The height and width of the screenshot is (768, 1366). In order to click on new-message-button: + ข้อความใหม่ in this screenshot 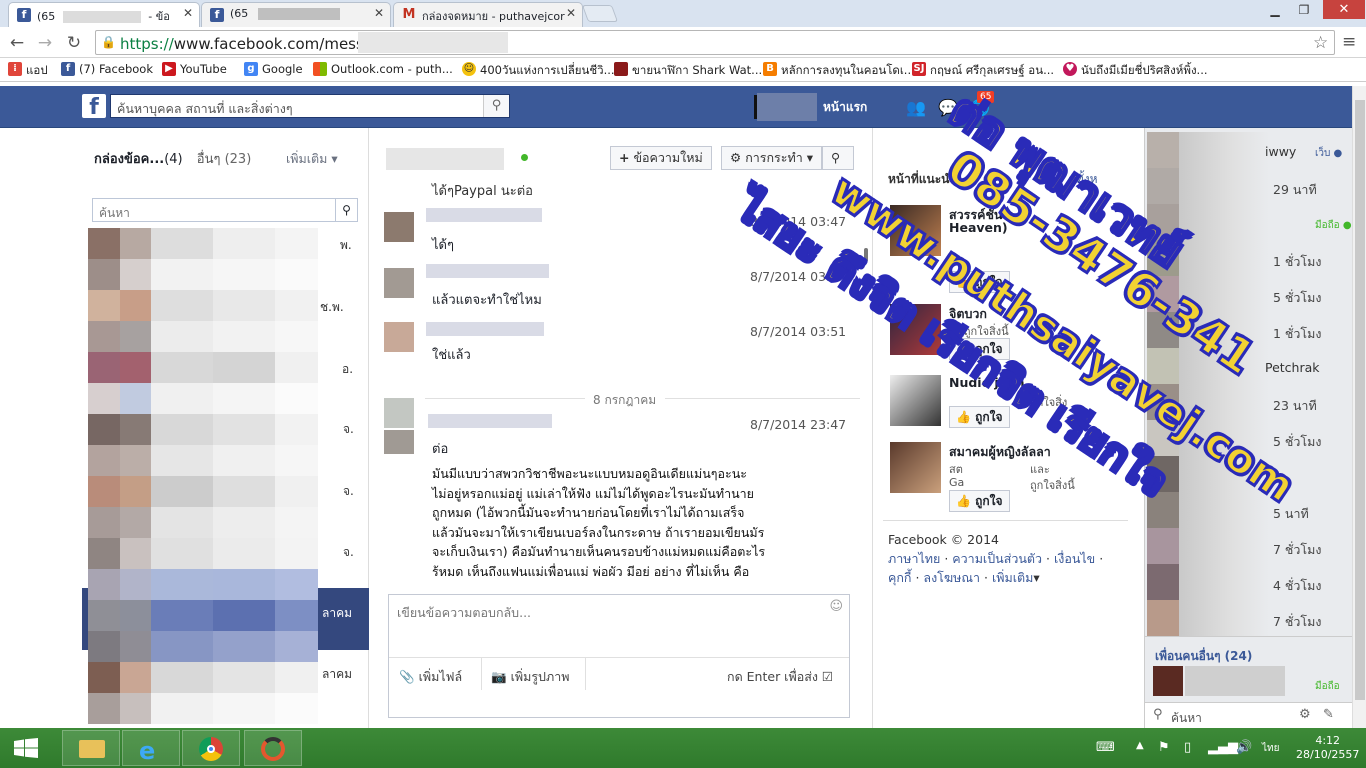, I will do `click(661, 158)`.